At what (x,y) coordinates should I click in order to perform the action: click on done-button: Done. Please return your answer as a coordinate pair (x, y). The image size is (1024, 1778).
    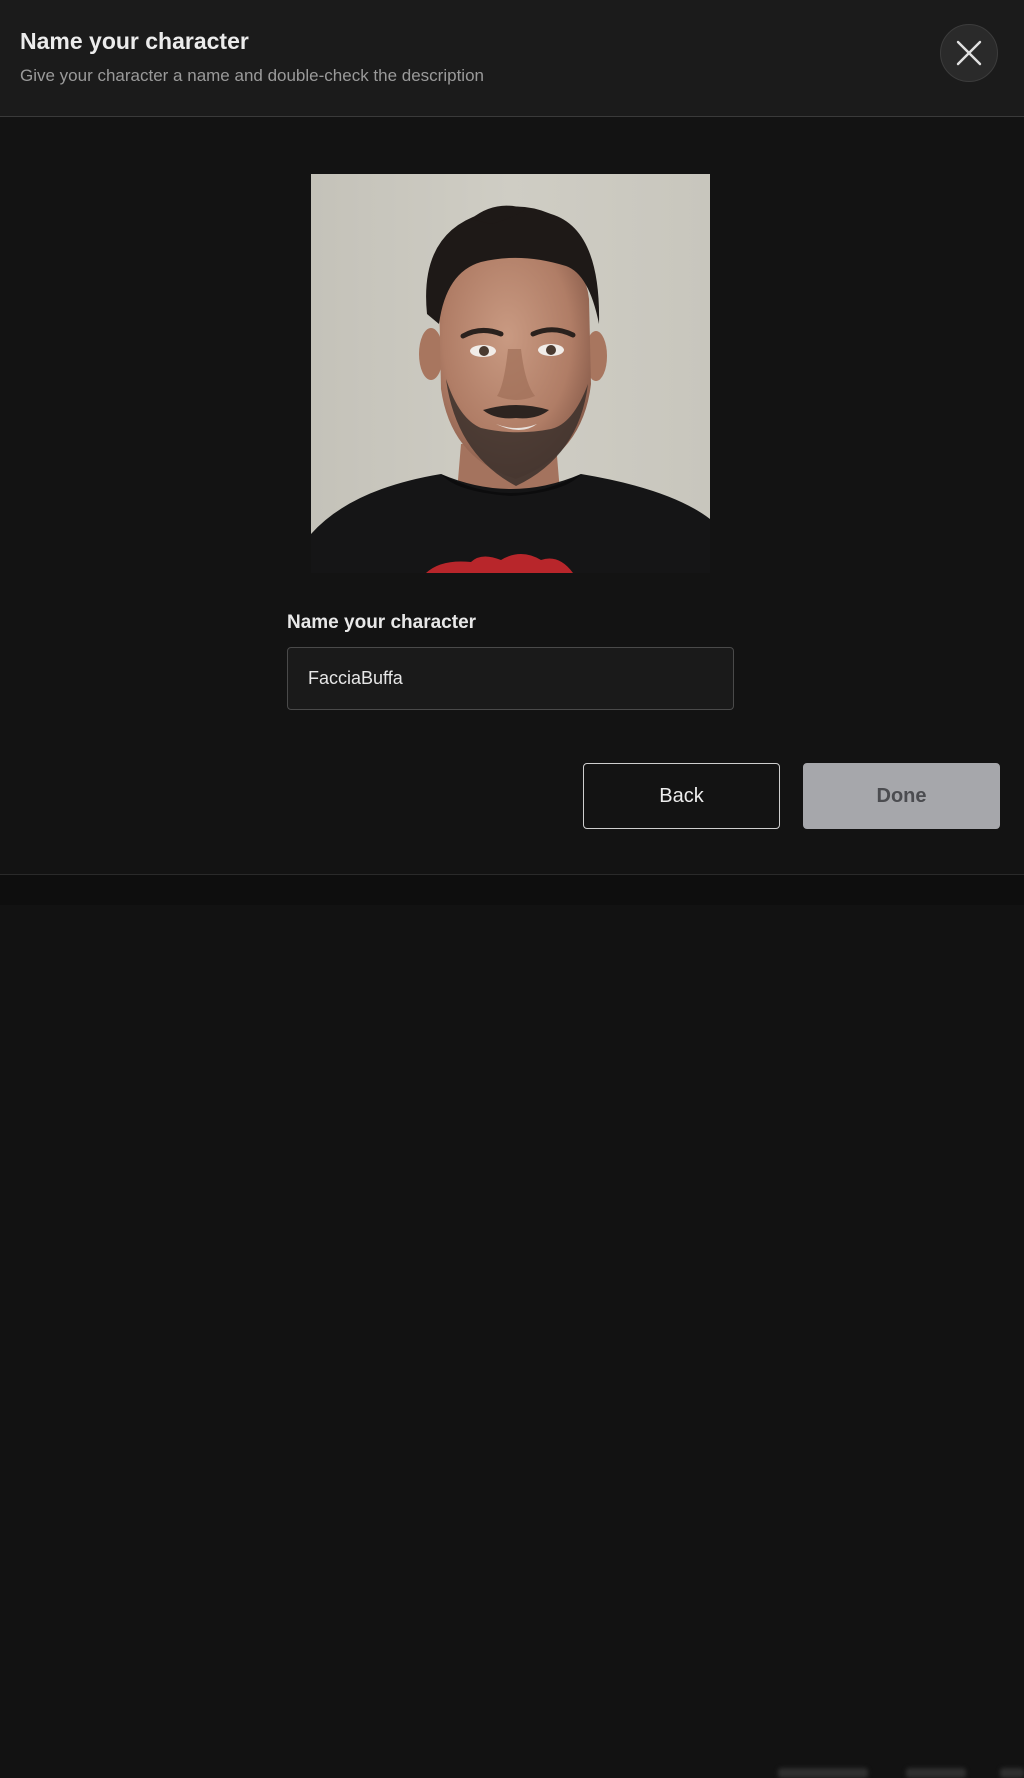
    Looking at the image, I should click on (901, 796).